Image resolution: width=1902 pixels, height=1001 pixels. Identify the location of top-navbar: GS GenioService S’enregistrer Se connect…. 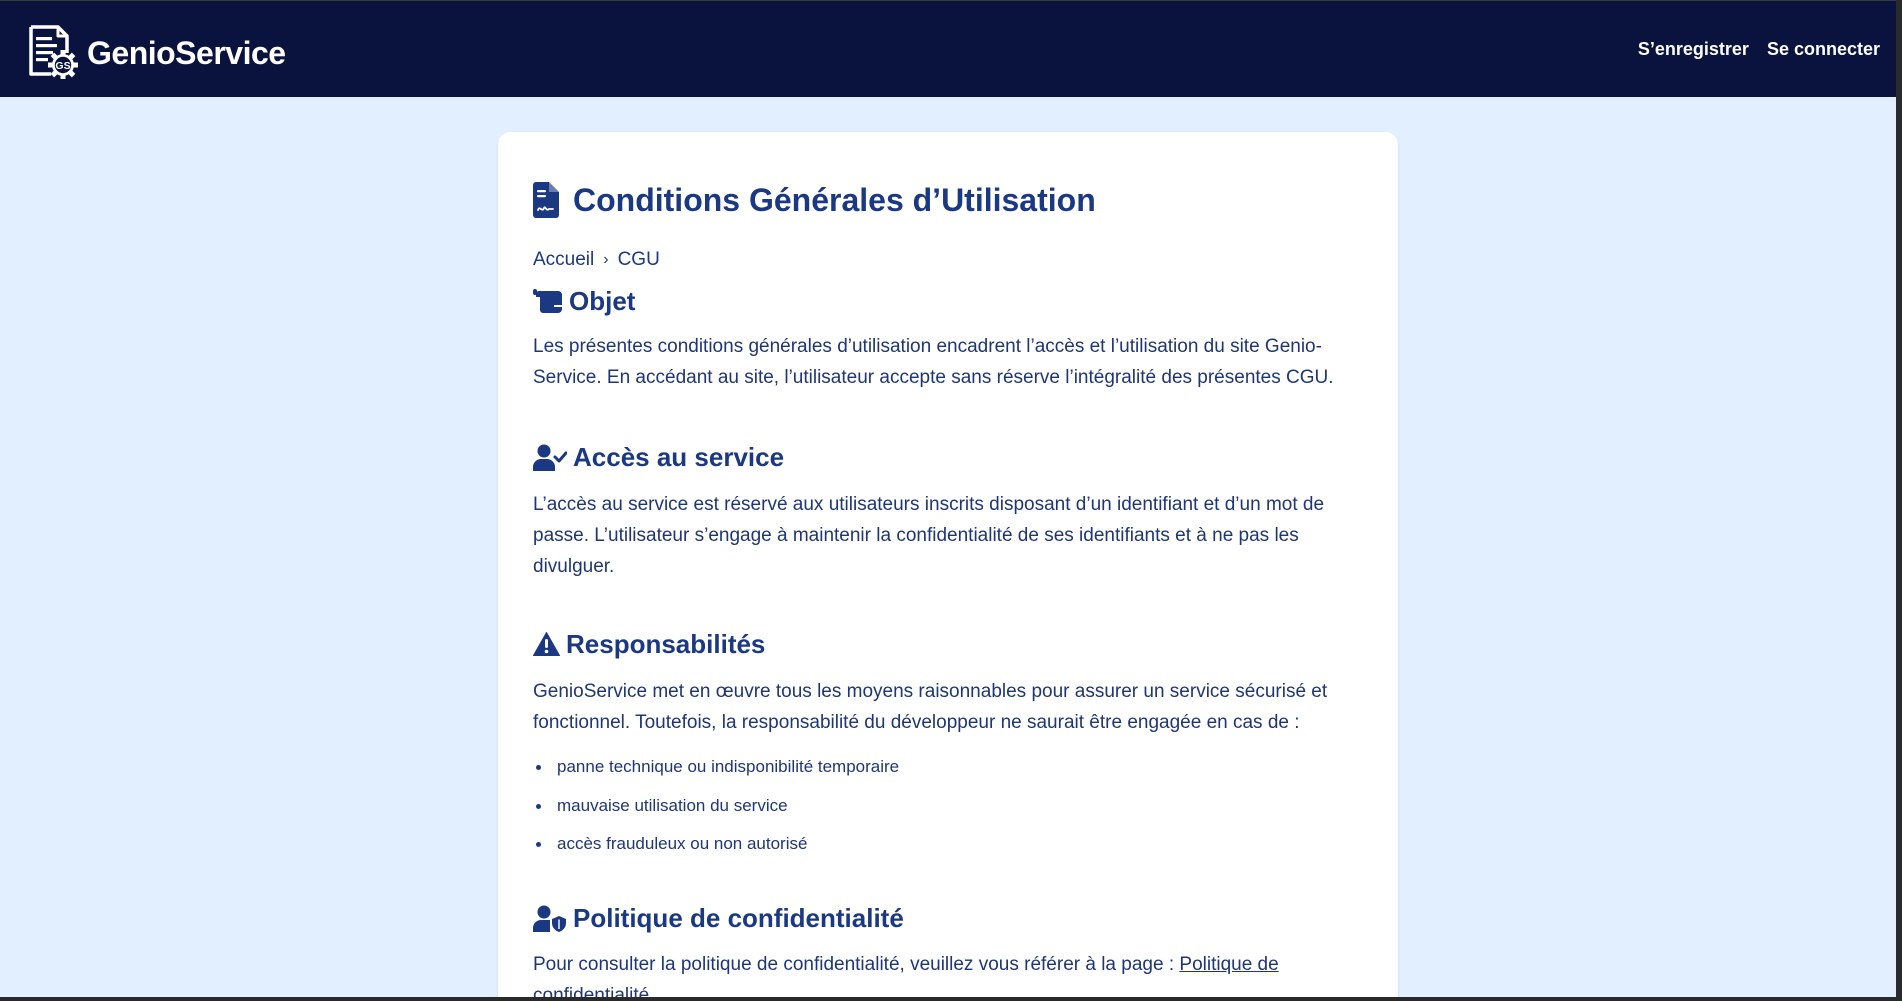
(948, 48).